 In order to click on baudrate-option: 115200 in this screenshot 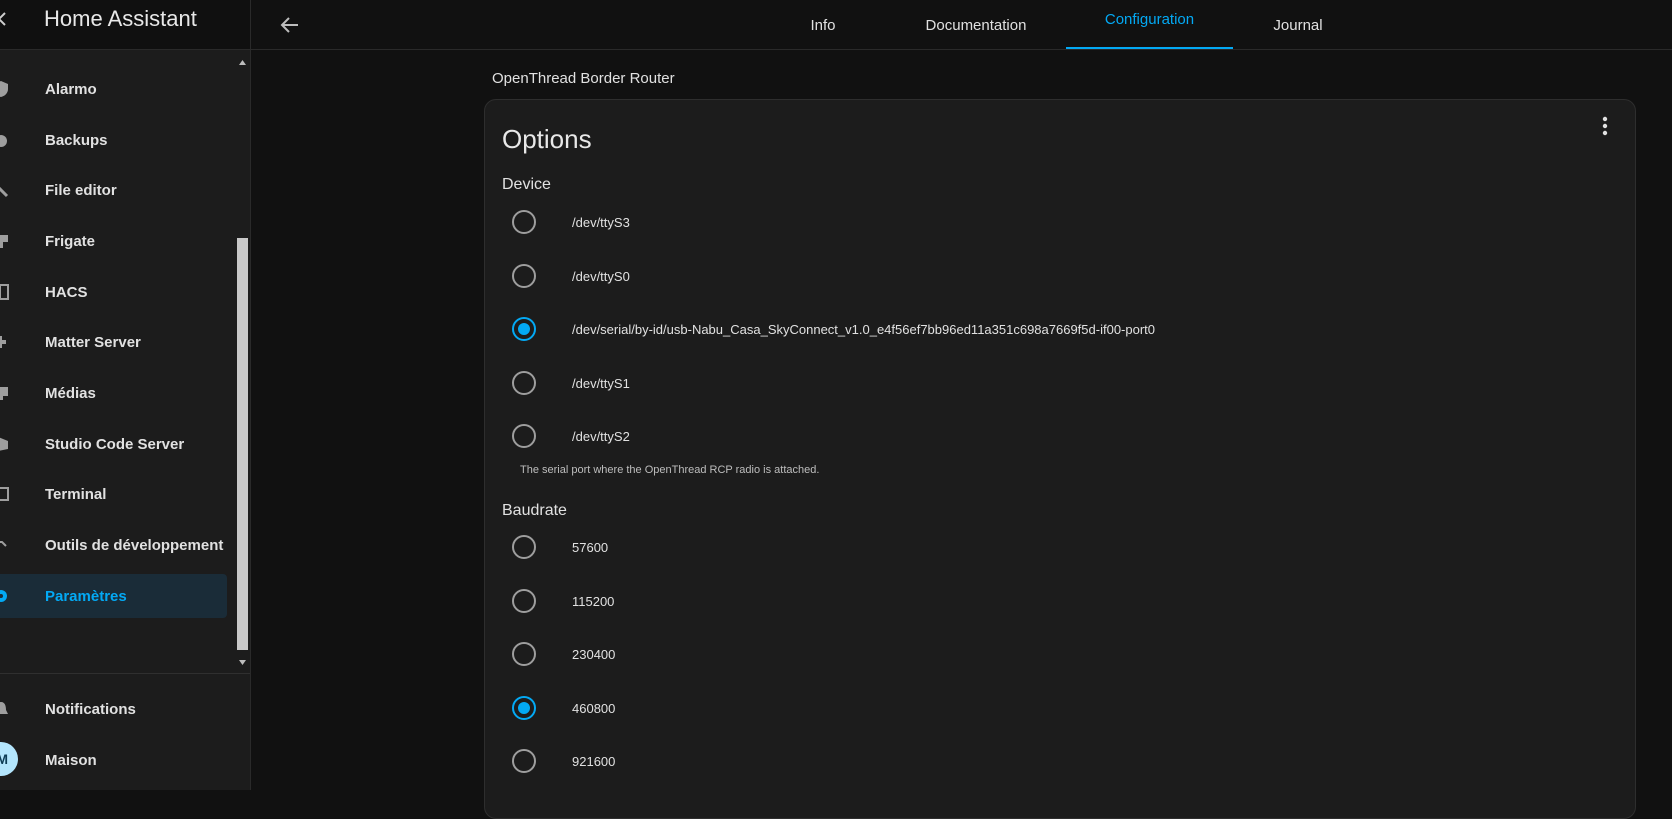, I will do `click(1012, 601)`.